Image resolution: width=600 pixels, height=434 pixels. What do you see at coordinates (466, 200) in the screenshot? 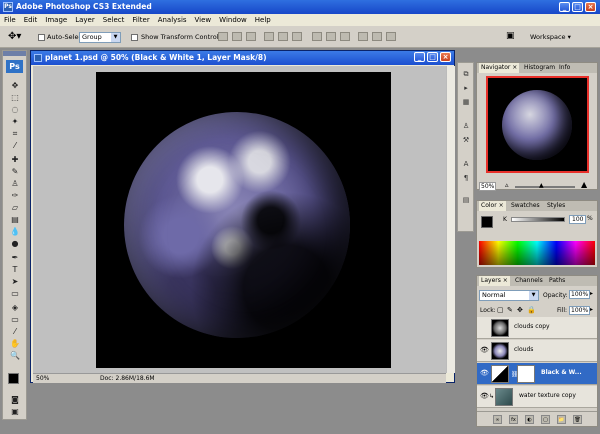
I see `layer-comps-icon: ▤` at bounding box center [466, 200].